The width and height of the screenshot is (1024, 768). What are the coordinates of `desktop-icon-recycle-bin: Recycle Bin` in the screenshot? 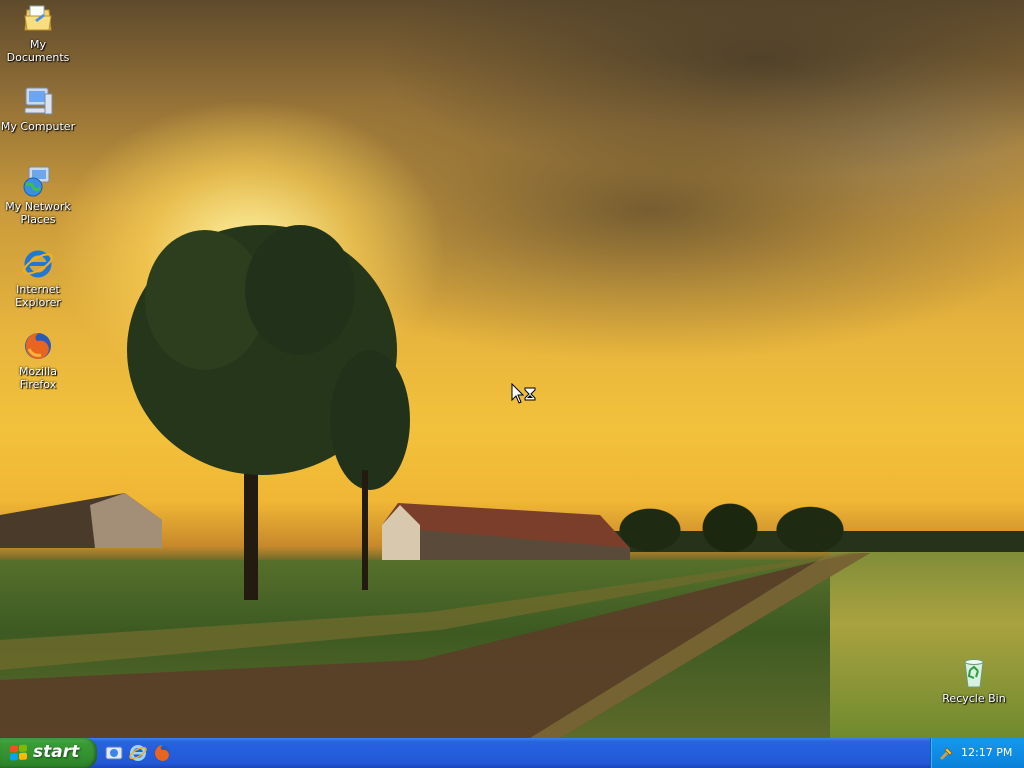 It's located at (974, 680).